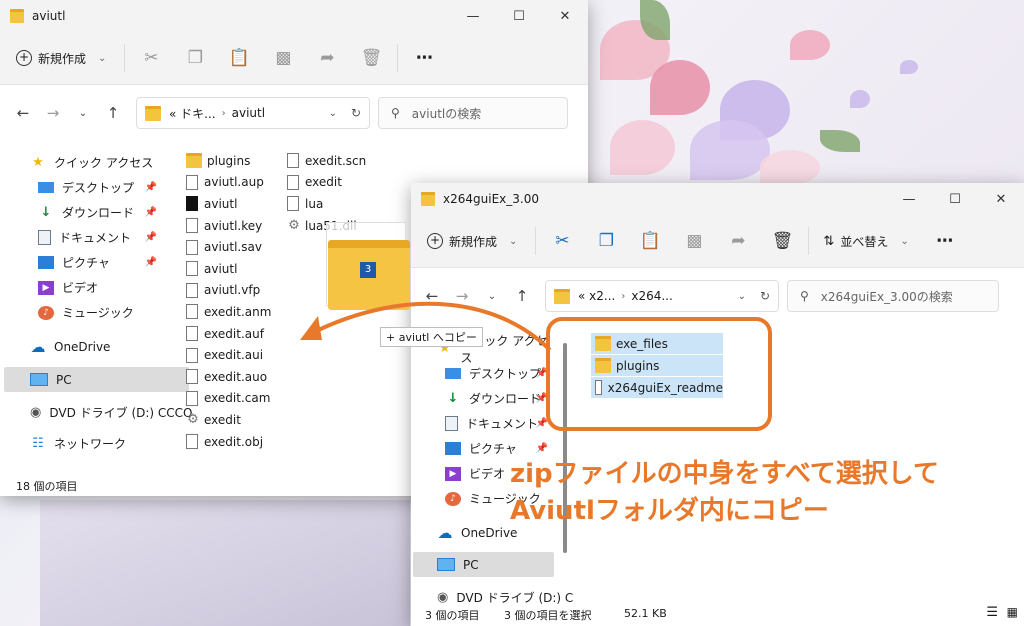  Describe the element at coordinates (82, 262) in the screenshot. I see `nav-pictures: ピクチャ 📌` at that location.